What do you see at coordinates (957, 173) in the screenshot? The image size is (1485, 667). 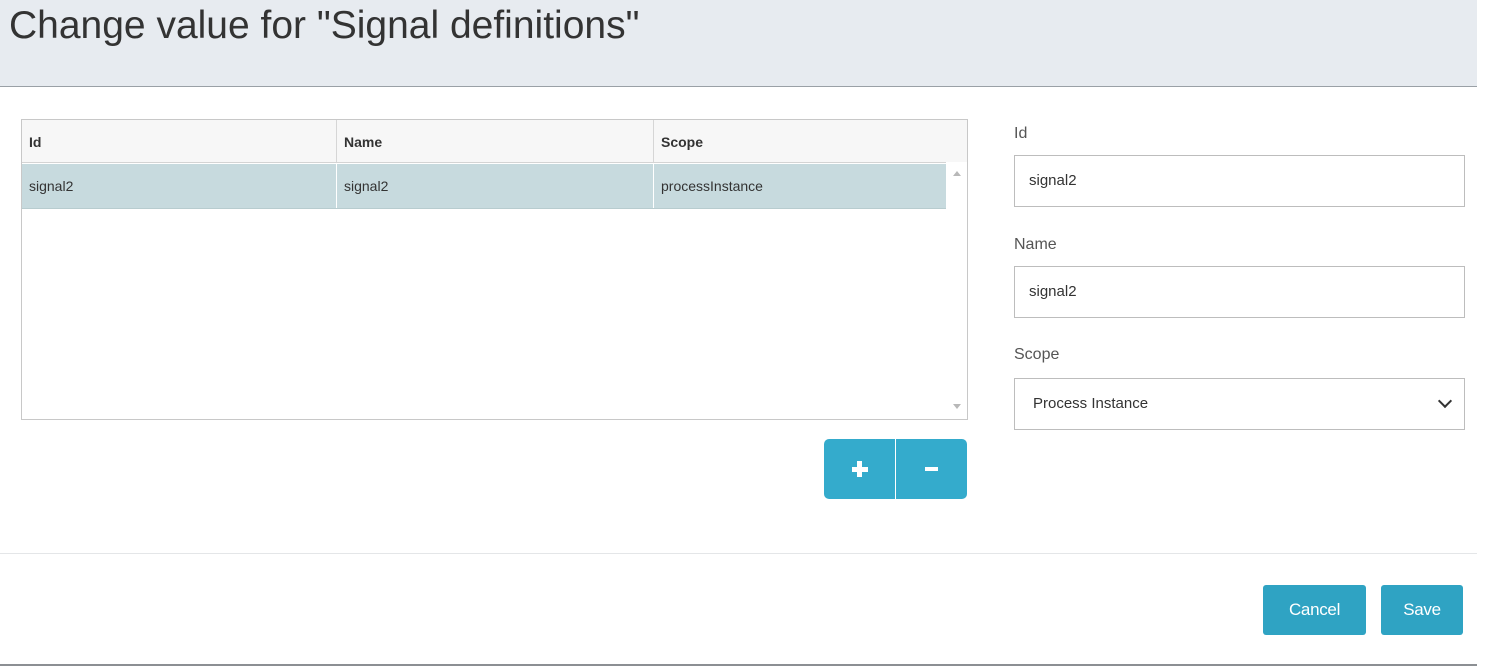 I see `scroll-up-arrow-icon` at bounding box center [957, 173].